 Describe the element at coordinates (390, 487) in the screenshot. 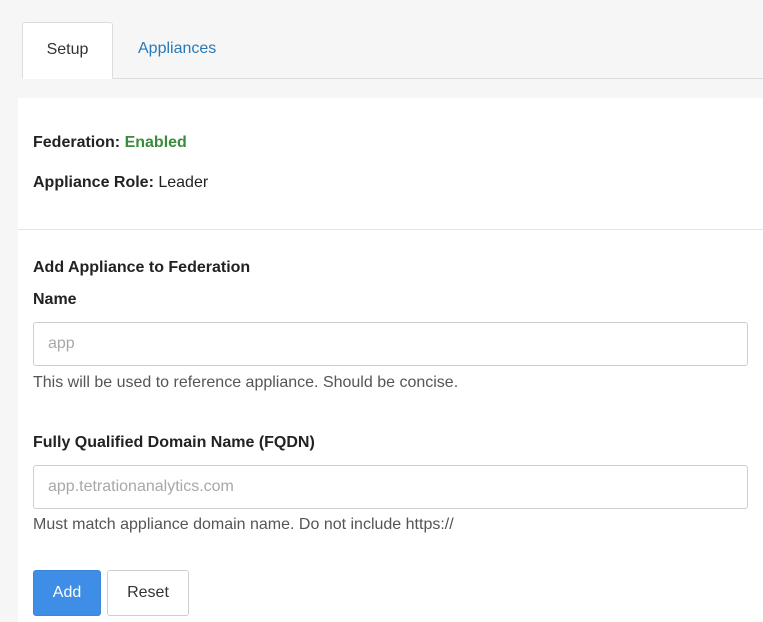

I see `fqdn-input` at that location.